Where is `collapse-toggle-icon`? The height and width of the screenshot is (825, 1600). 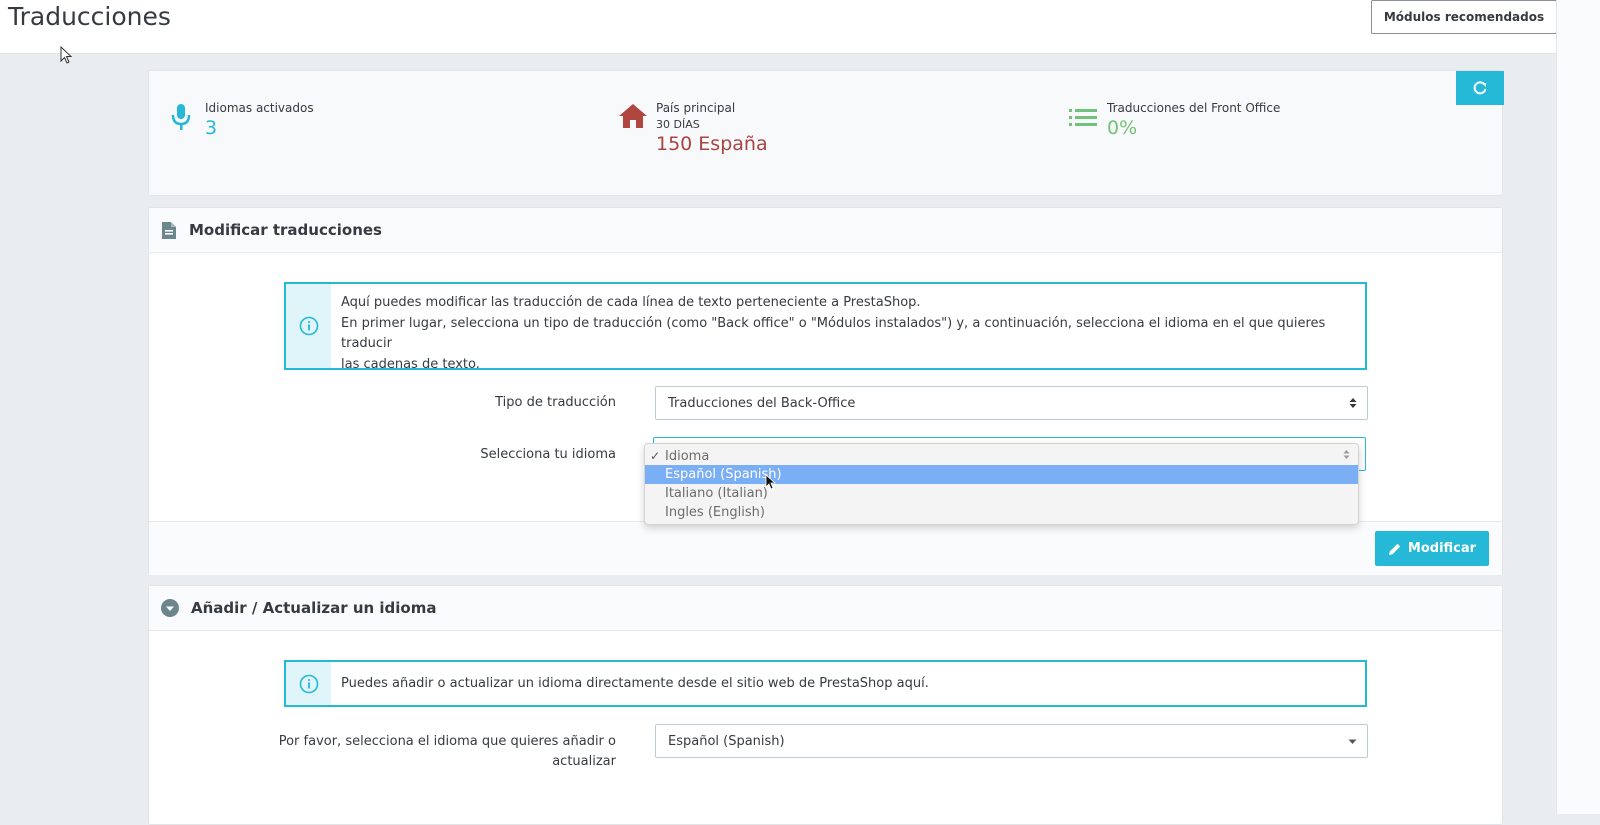 collapse-toggle-icon is located at coordinates (170, 608).